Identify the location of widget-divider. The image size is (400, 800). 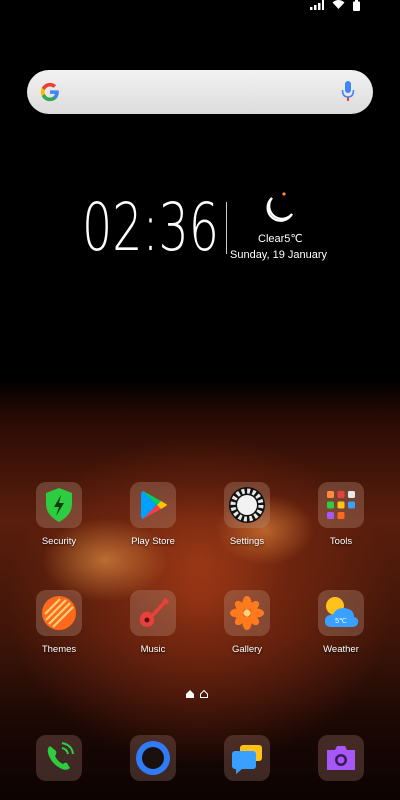
(226, 228).